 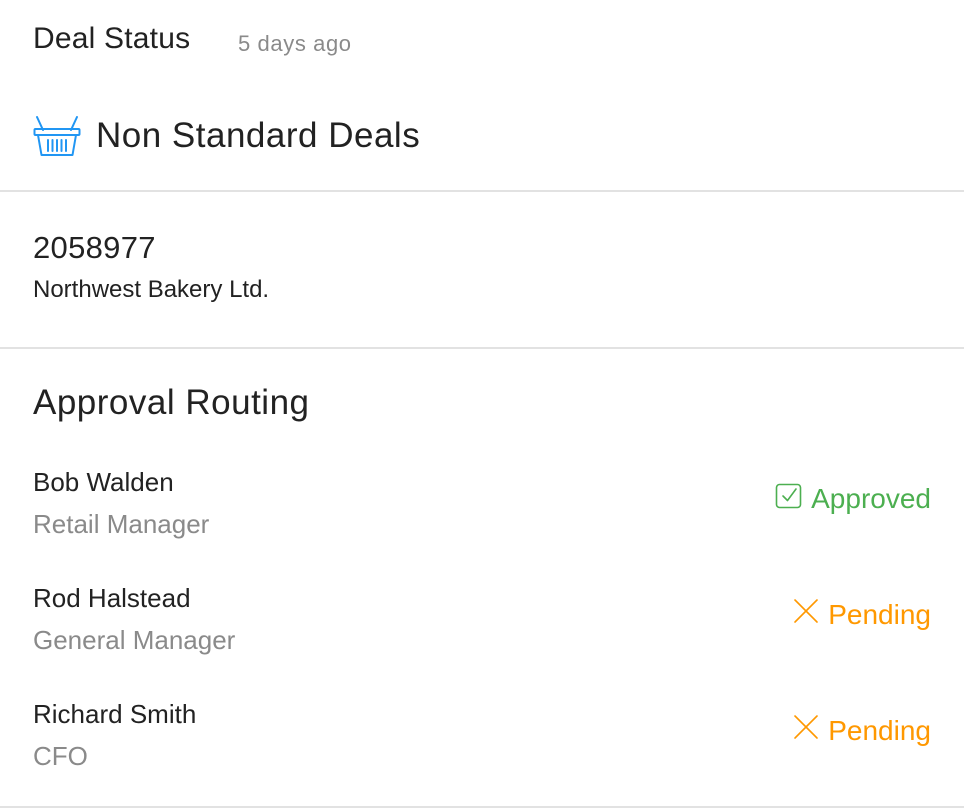 I want to click on approver-name: Rod Halstead, so click(x=112, y=598).